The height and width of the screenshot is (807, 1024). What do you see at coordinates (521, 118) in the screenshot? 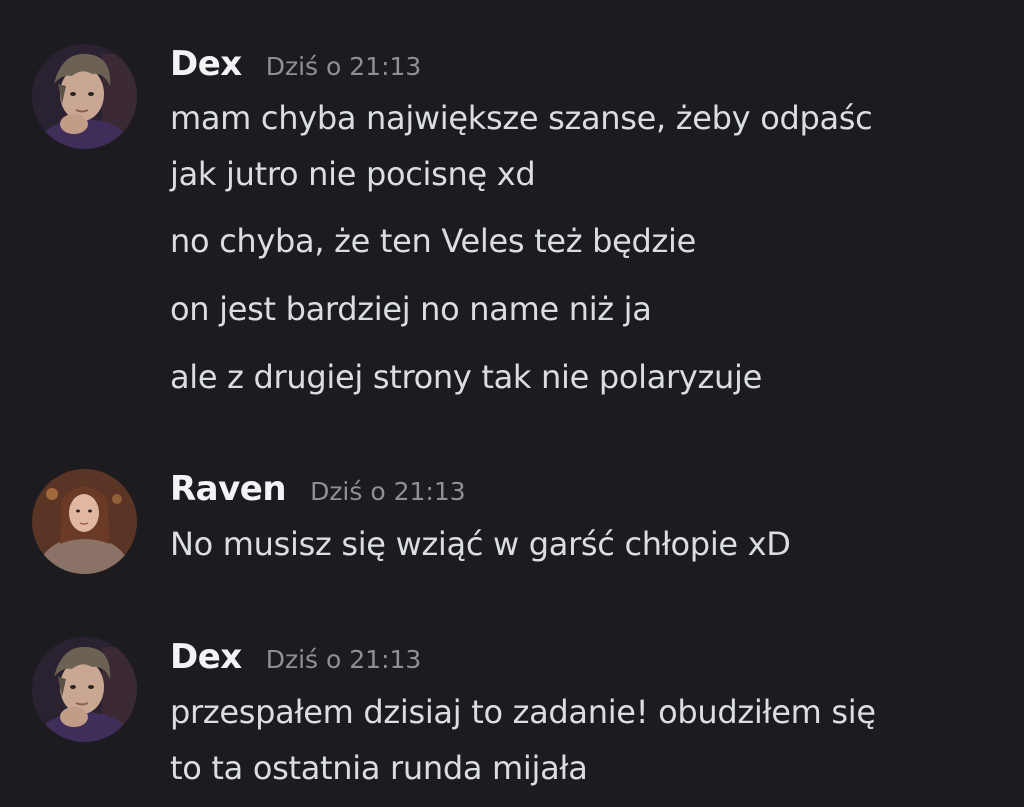
I see `message-text: mam chyba największe szanse, żeby odpaśc` at bounding box center [521, 118].